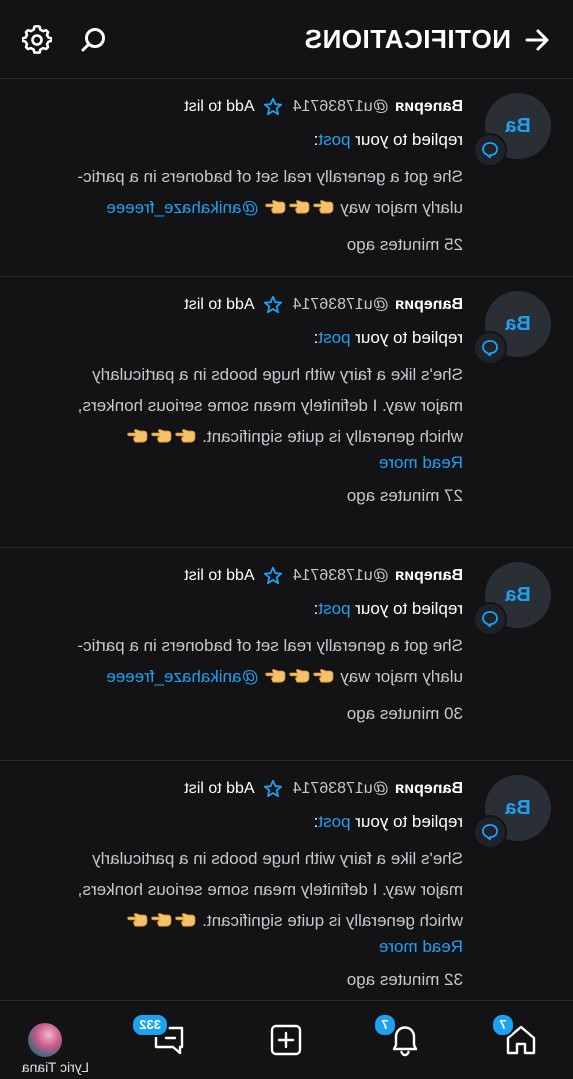 The height and width of the screenshot is (1079, 573). Describe the element at coordinates (404, 1039) in the screenshot. I see `nav-notifications: 7` at that location.